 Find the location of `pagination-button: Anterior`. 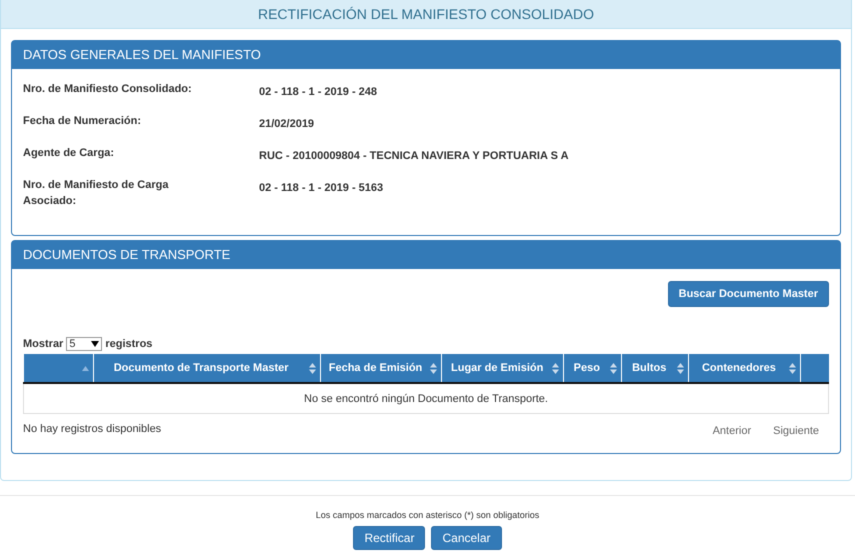

pagination-button: Anterior is located at coordinates (732, 431).